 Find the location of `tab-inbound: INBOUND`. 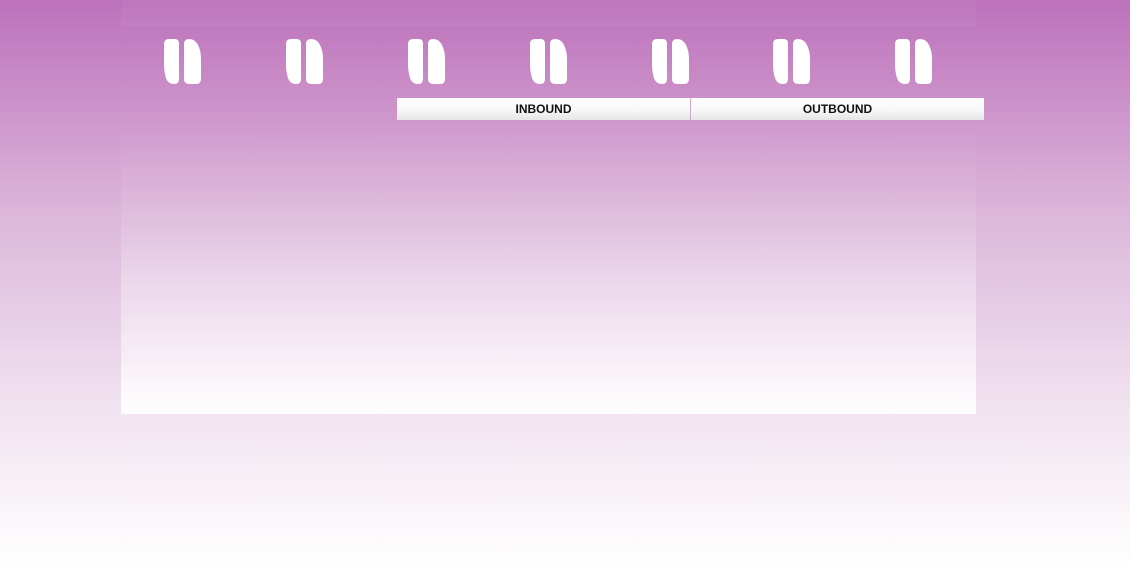

tab-inbound: INBOUND is located at coordinates (543, 109).